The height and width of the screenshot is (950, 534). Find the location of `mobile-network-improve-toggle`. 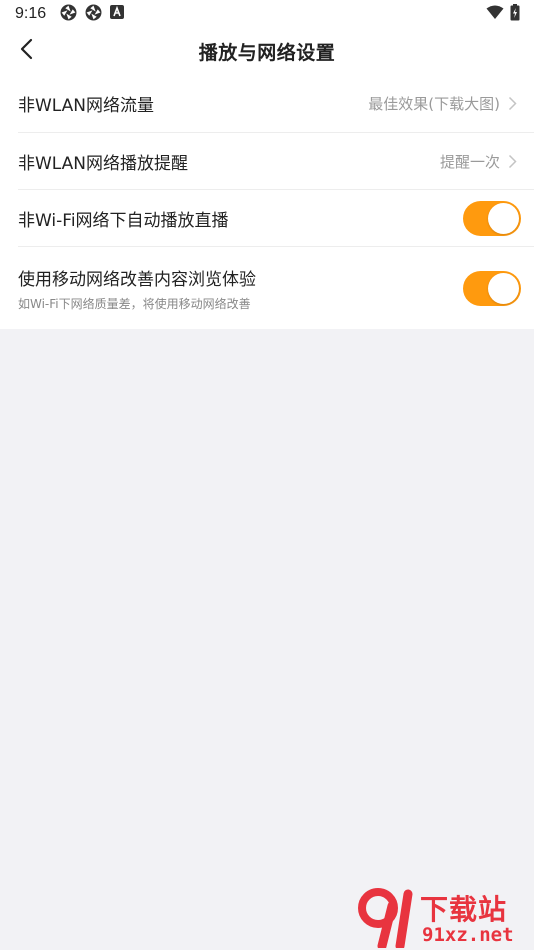

mobile-network-improve-toggle is located at coordinates (492, 288).